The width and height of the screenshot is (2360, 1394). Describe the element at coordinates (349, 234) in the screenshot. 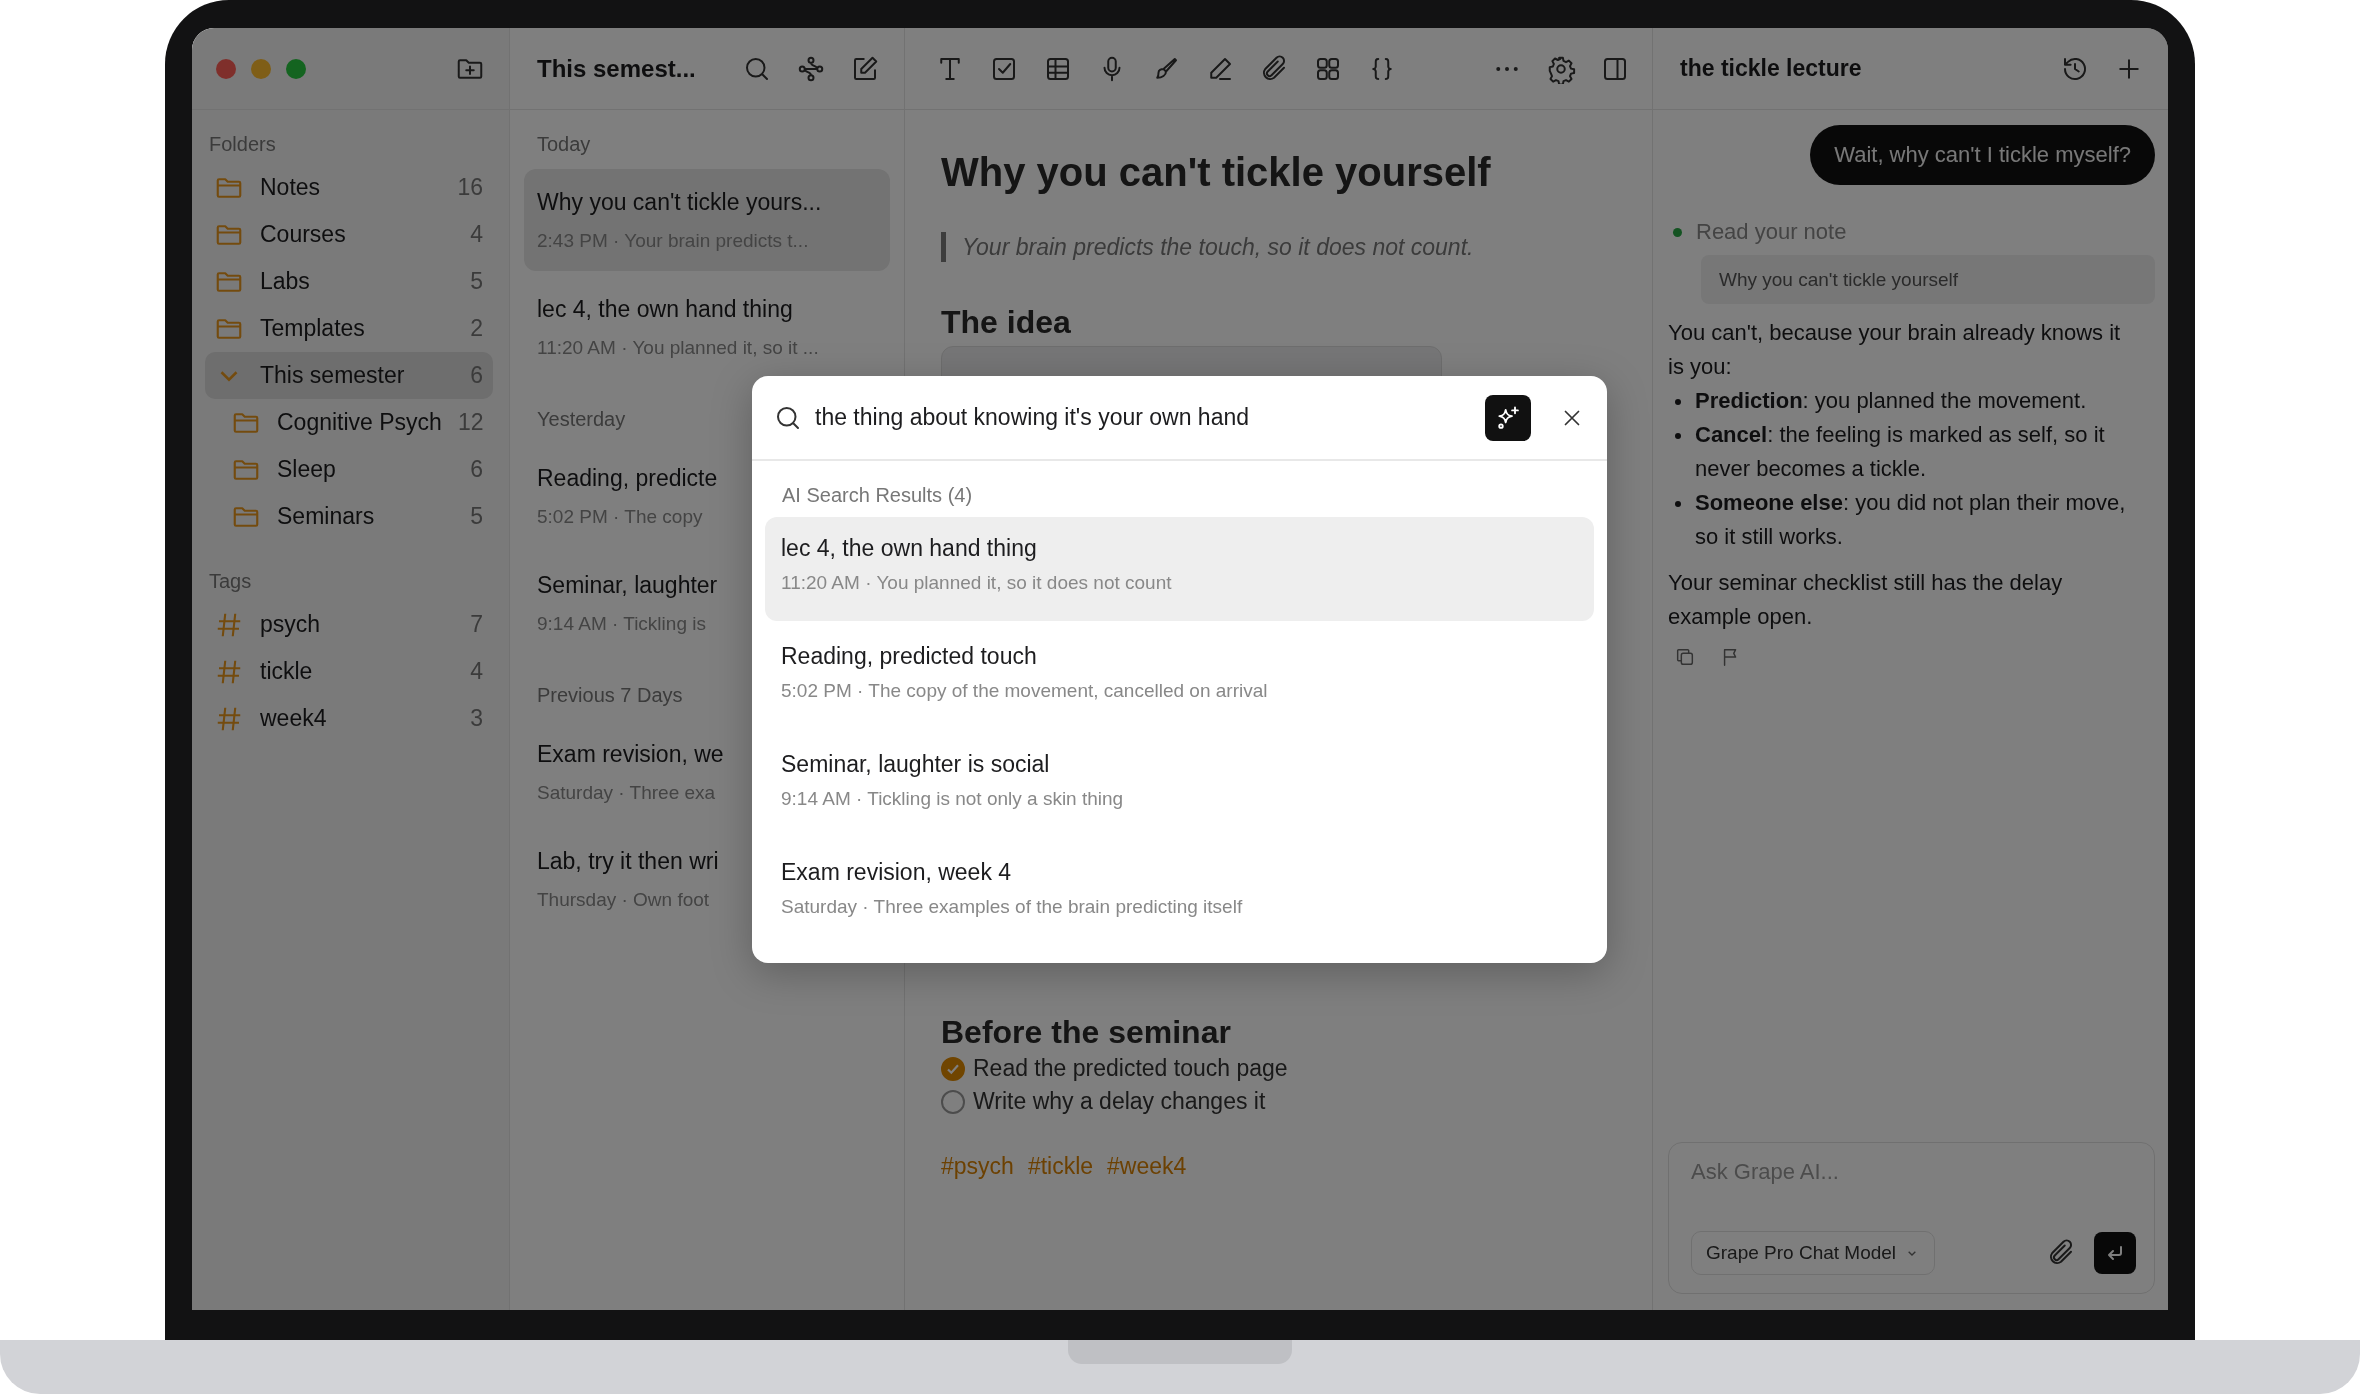

I see `sidebar-item: Courses 4` at that location.